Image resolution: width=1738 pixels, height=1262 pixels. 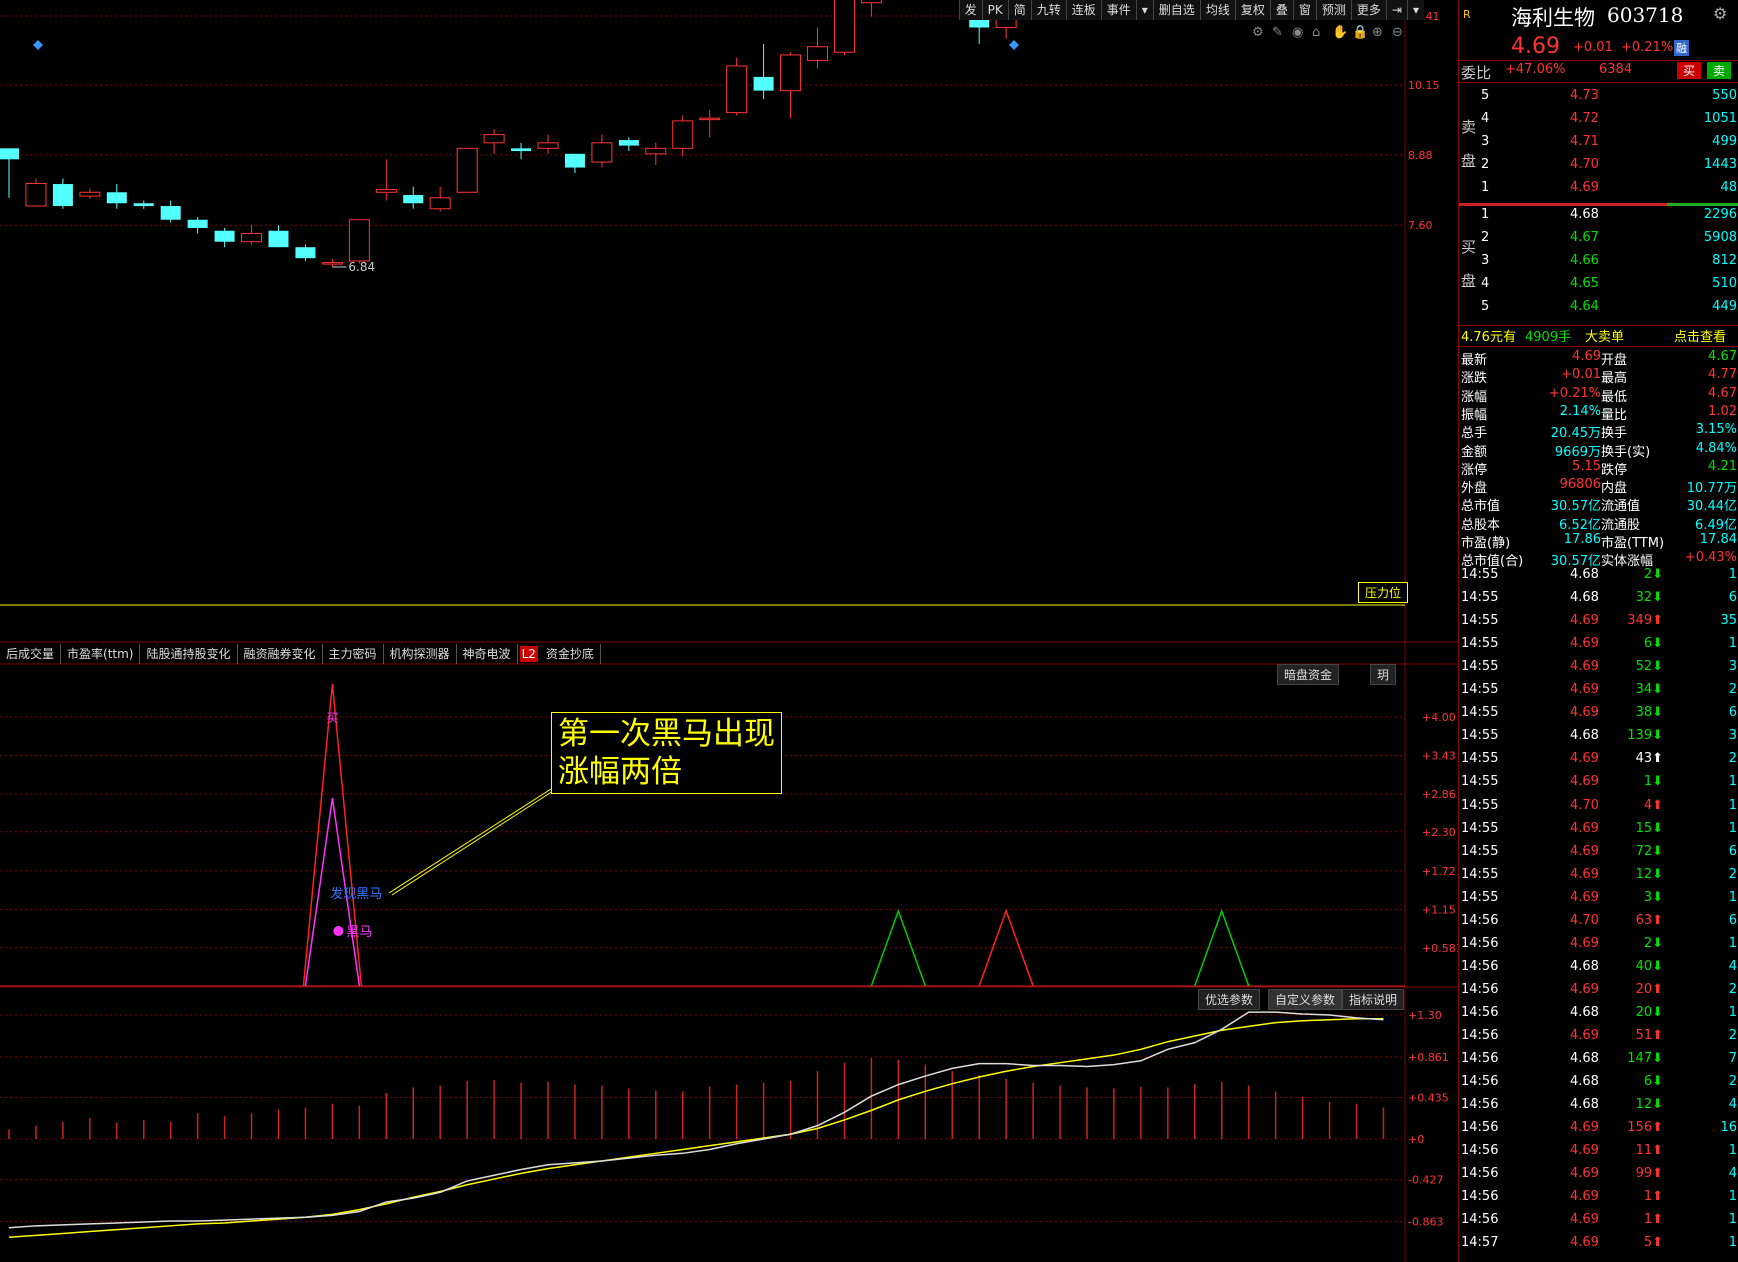 What do you see at coordinates (189, 654) in the screenshot?
I see `indicator-tab-2: 陆股通持股变化` at bounding box center [189, 654].